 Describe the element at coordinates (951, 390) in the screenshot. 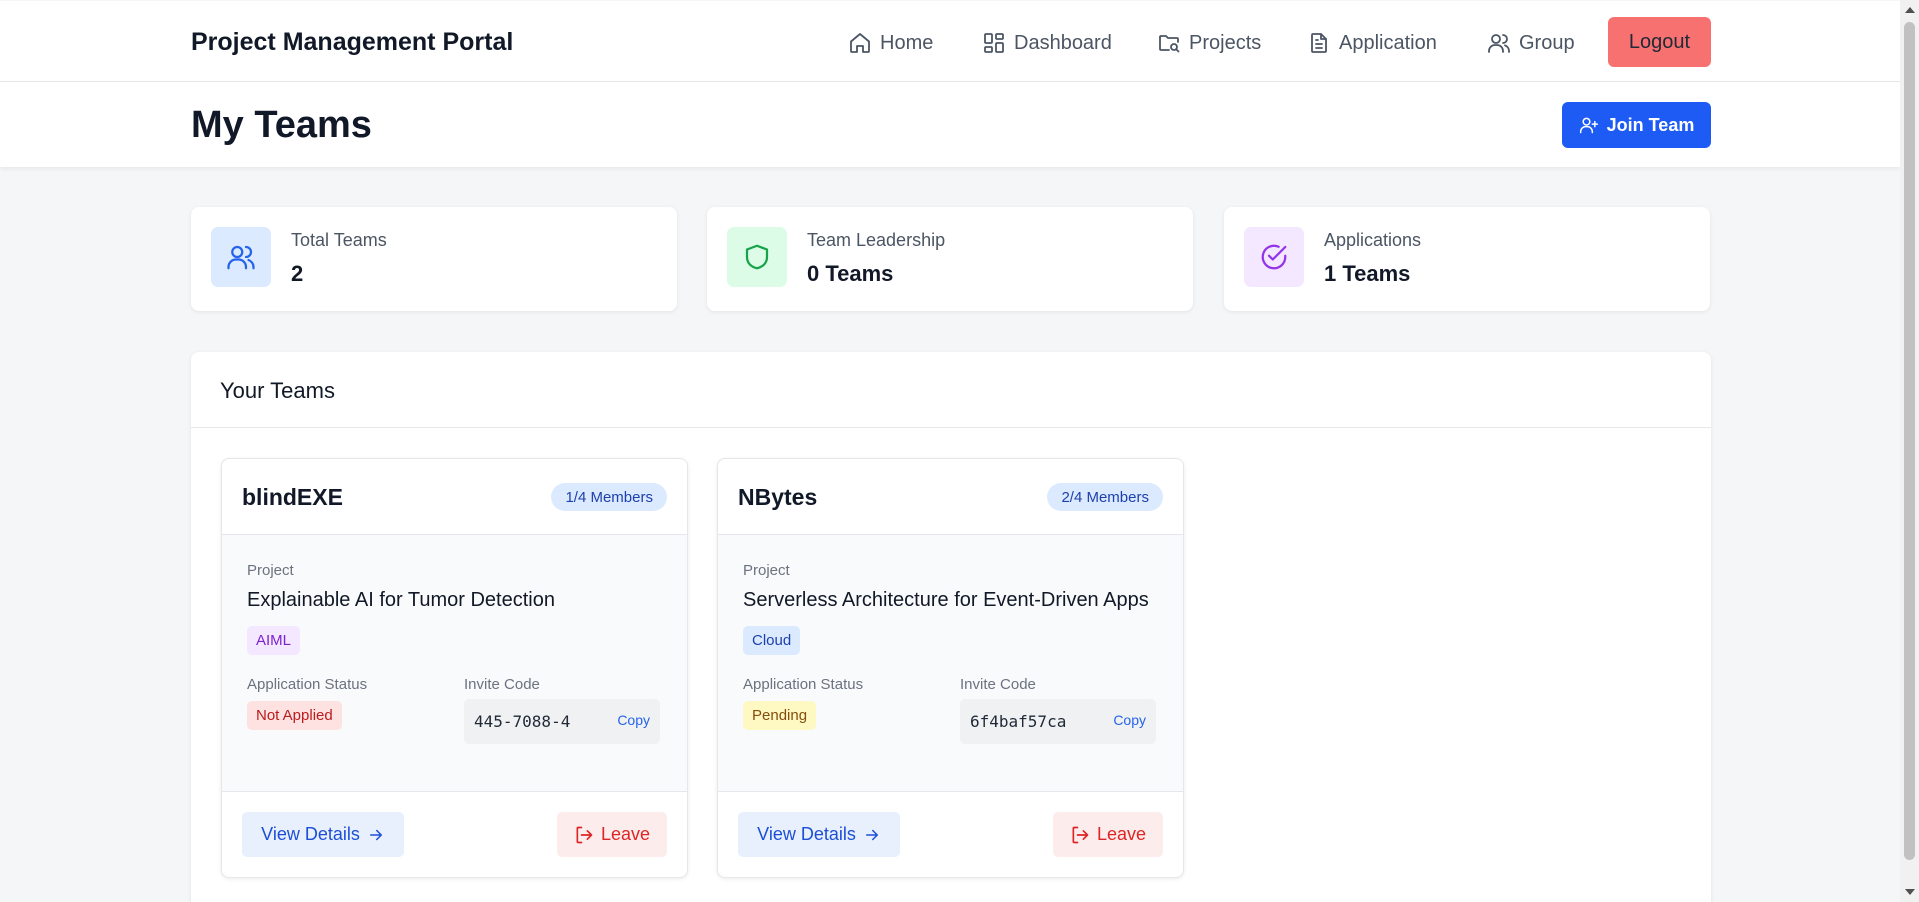

I see `panel-header: Your Teams` at that location.